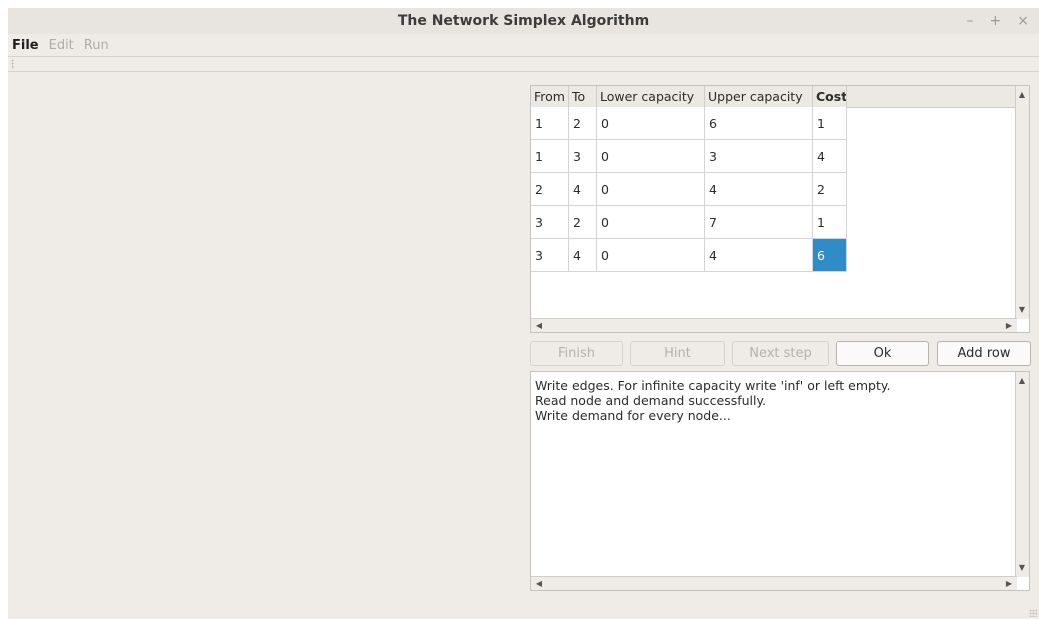 The height and width of the screenshot is (619, 1039). I want to click on toolbar, so click(523, 64).